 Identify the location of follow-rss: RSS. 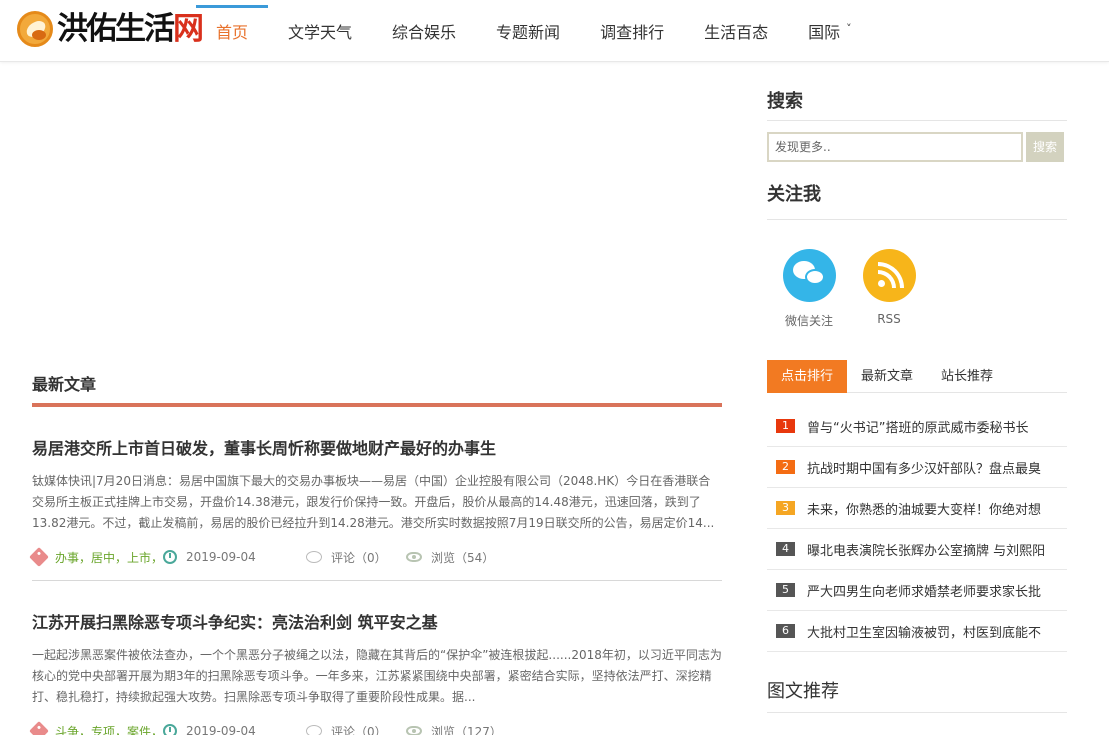
(889, 293).